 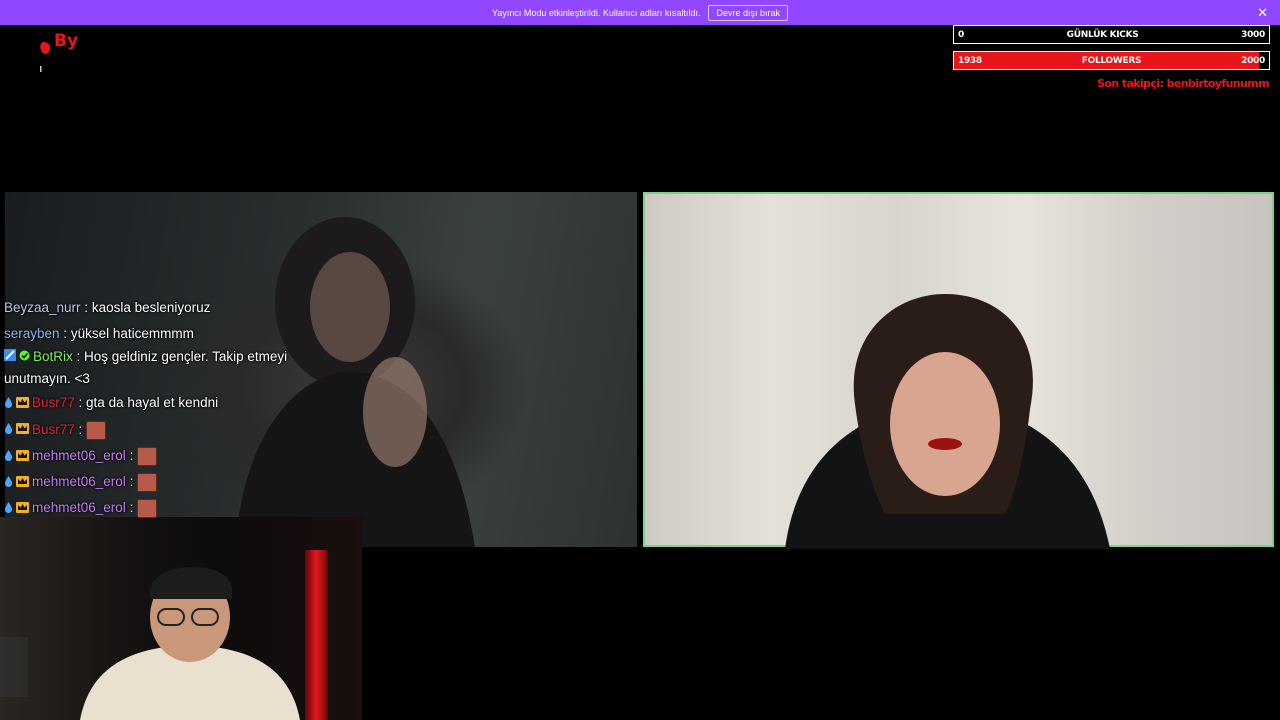 I want to click on logo-text: By, so click(x=66, y=41).